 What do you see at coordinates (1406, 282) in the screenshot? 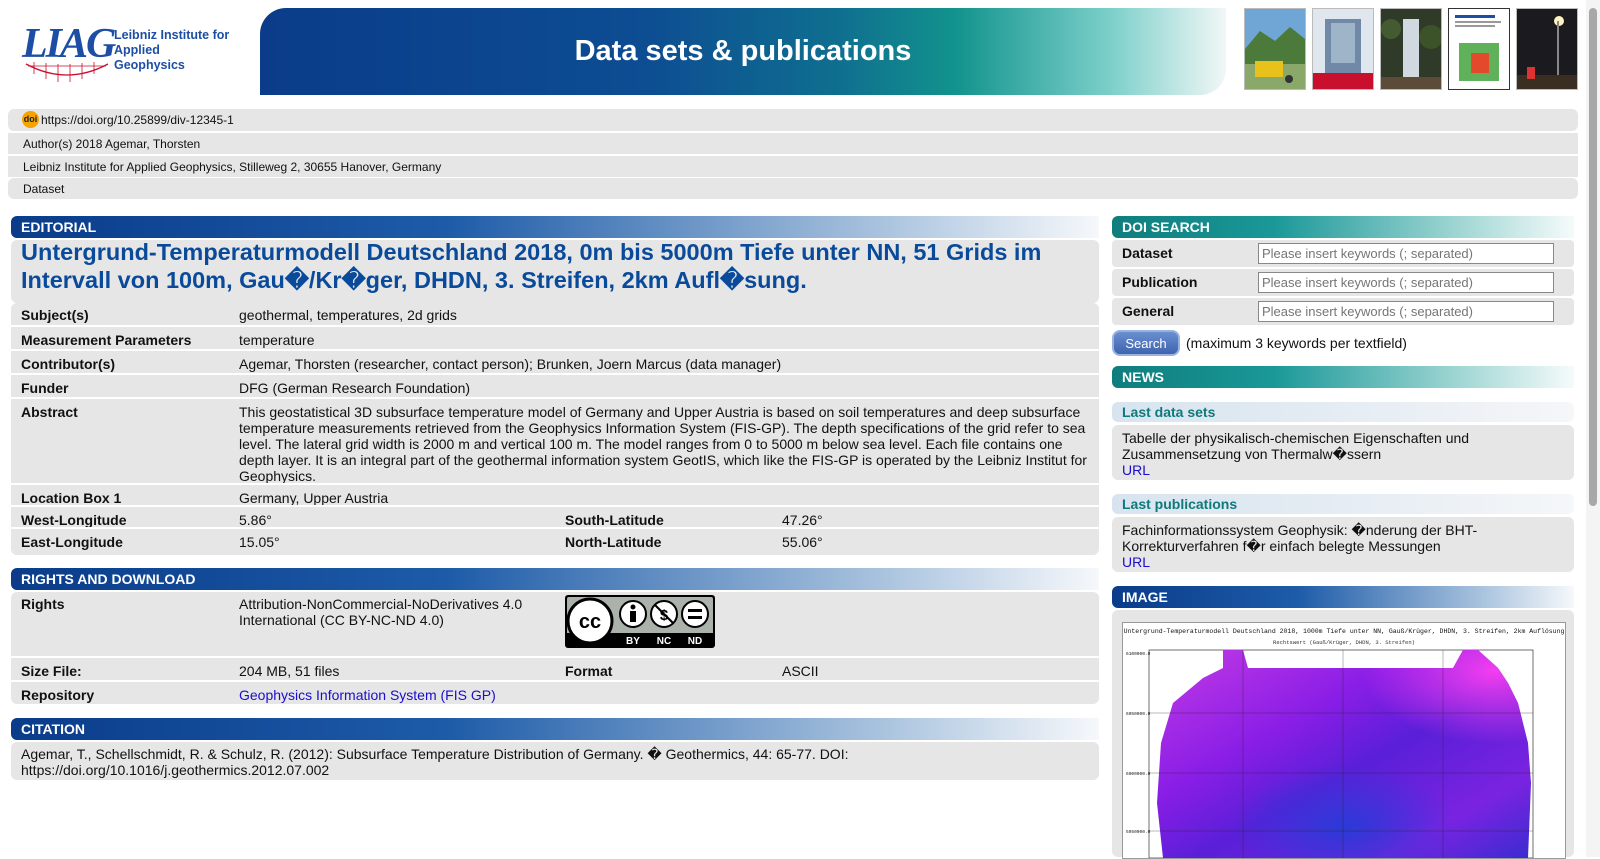
I see `publication-search-input` at bounding box center [1406, 282].